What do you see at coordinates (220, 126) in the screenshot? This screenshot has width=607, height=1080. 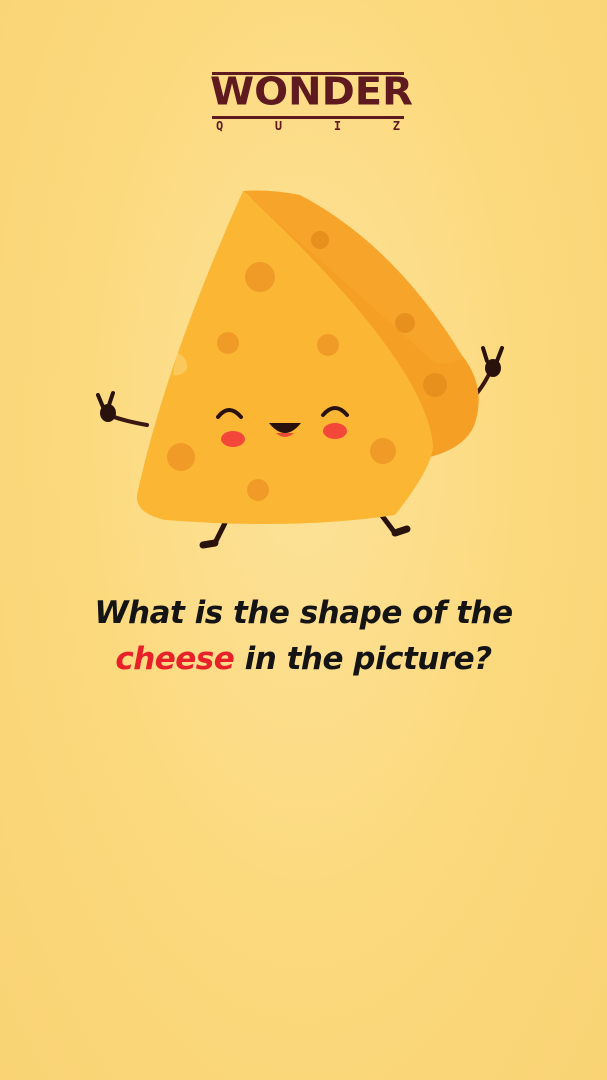 I see `logo-sub-letter: Q` at bounding box center [220, 126].